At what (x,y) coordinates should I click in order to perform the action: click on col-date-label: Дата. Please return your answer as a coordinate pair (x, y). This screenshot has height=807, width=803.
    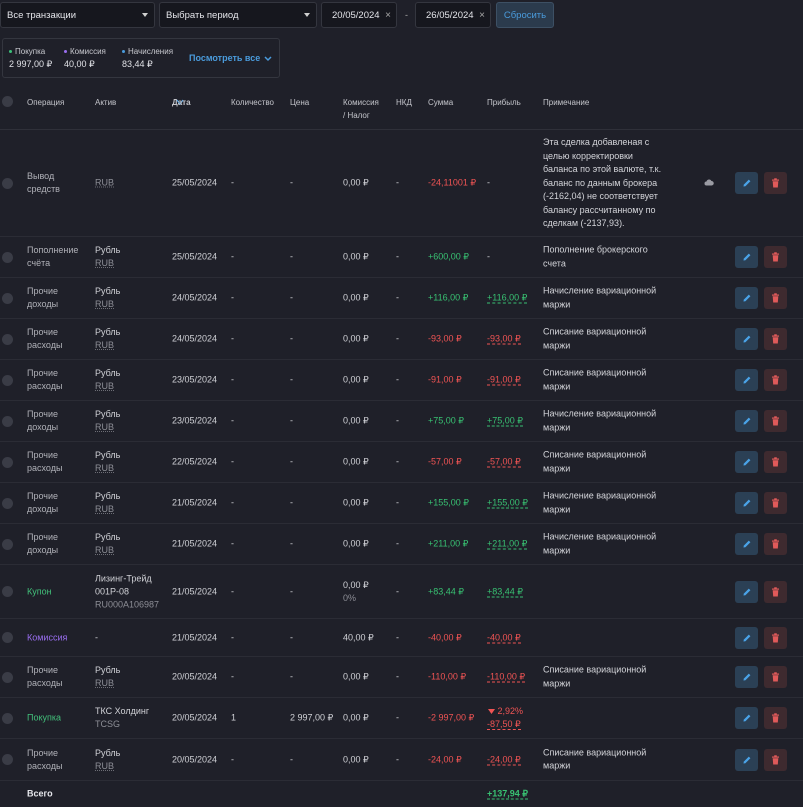
    Looking at the image, I should click on (181, 102).